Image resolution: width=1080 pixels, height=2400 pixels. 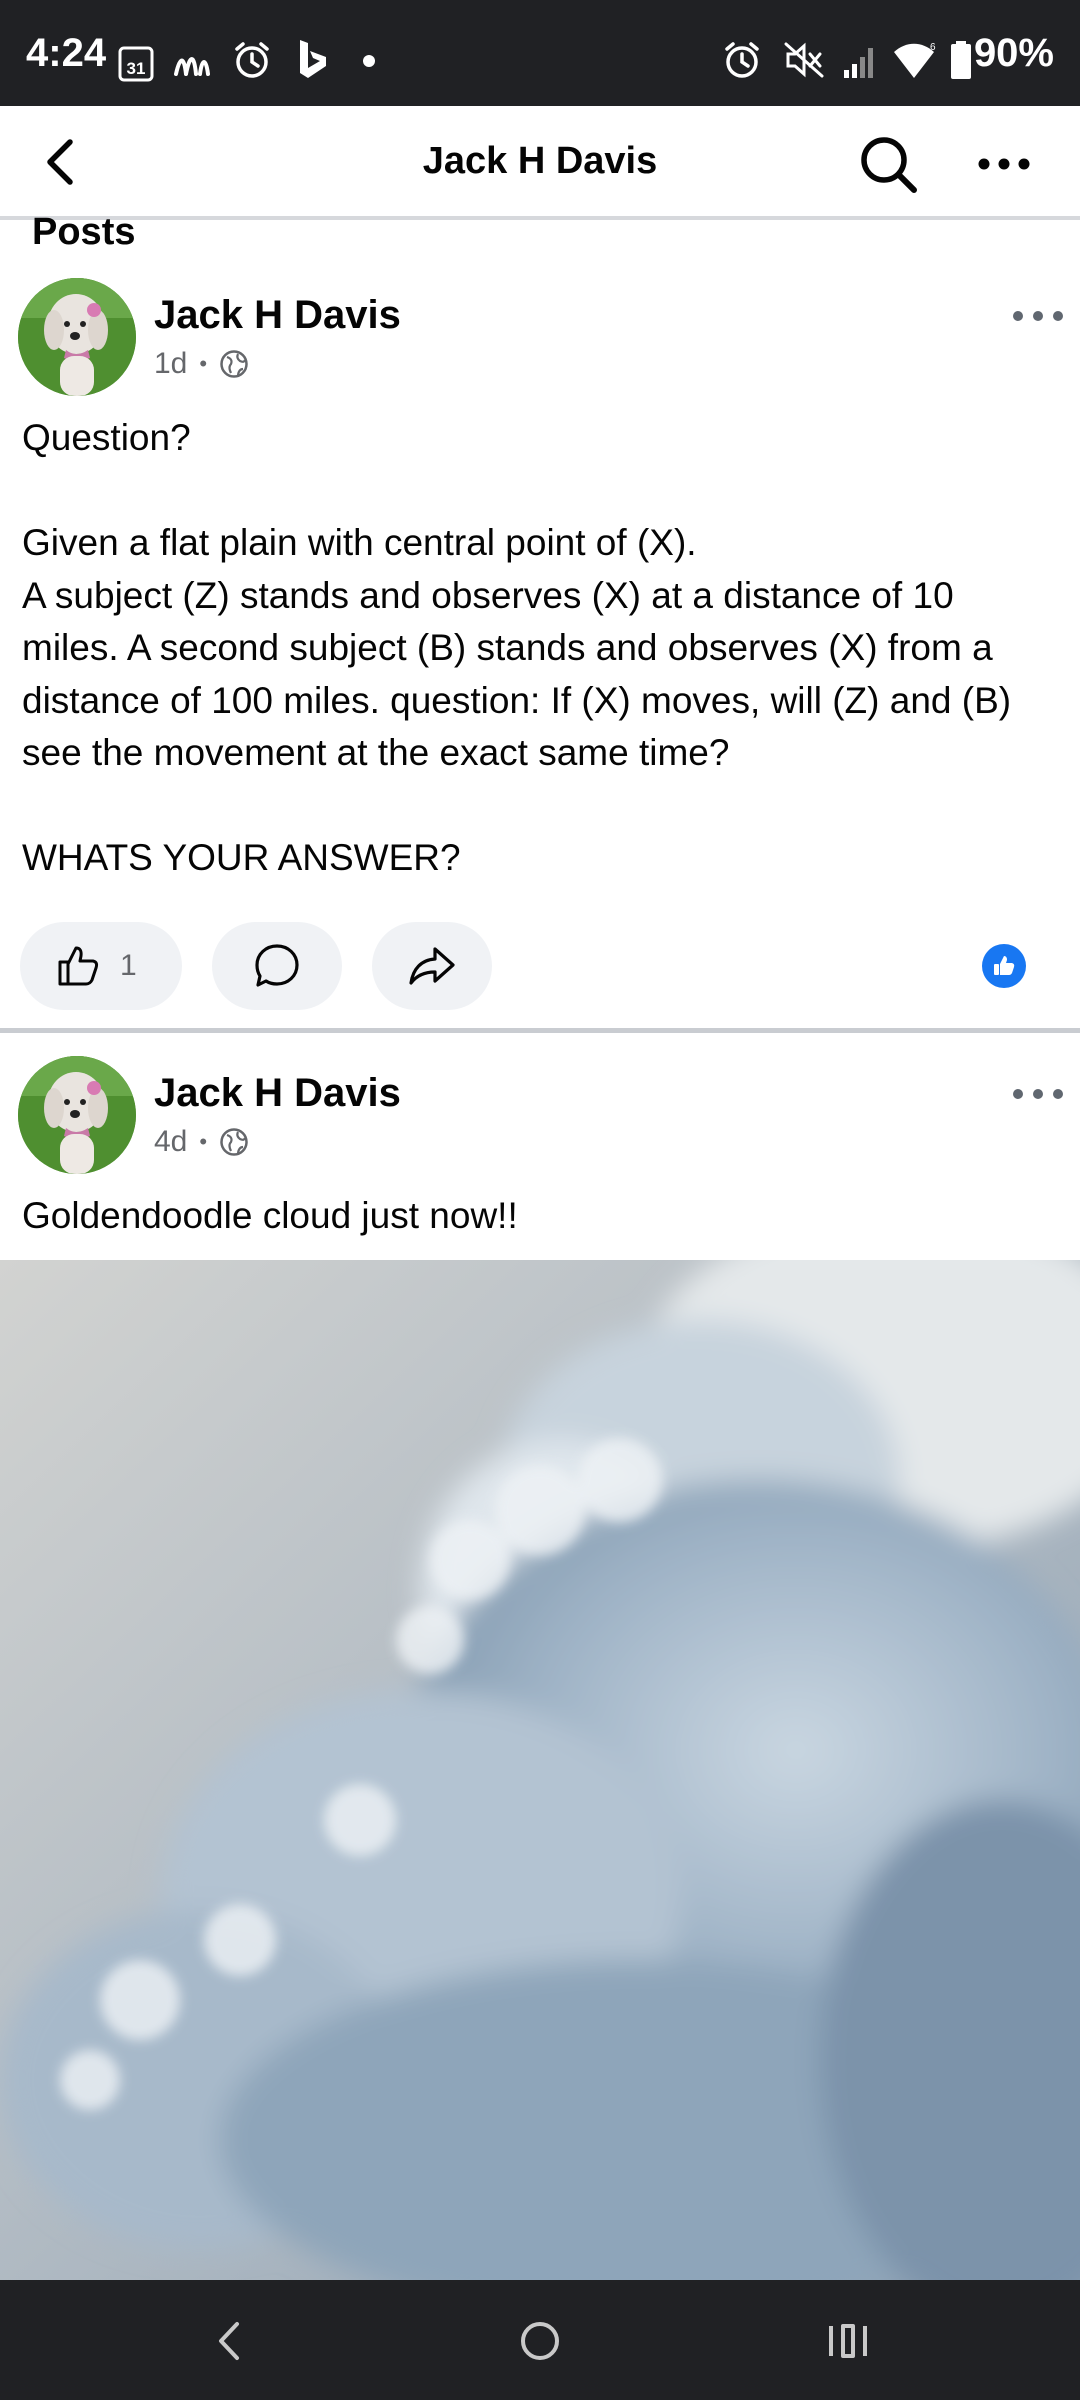 I want to click on post-text: Goldendoodle cloud just now!!, so click(x=270, y=1215).